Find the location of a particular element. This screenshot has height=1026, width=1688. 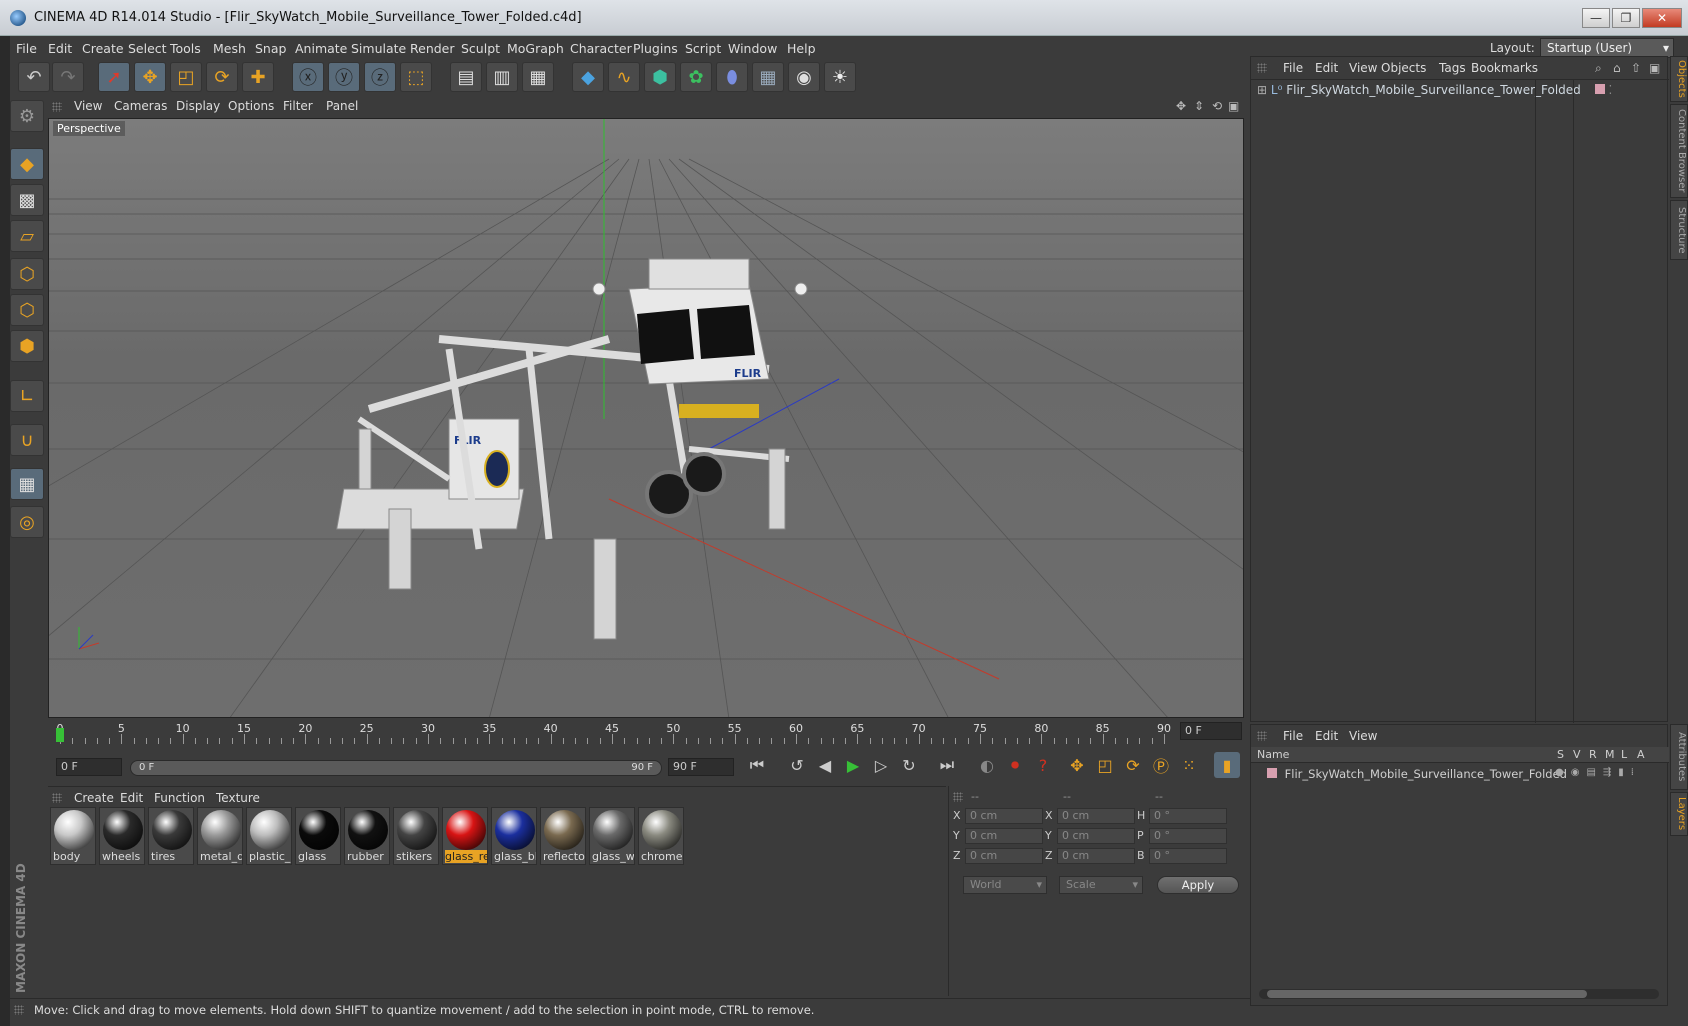

previous-key-button: ↺ is located at coordinates (797, 765).